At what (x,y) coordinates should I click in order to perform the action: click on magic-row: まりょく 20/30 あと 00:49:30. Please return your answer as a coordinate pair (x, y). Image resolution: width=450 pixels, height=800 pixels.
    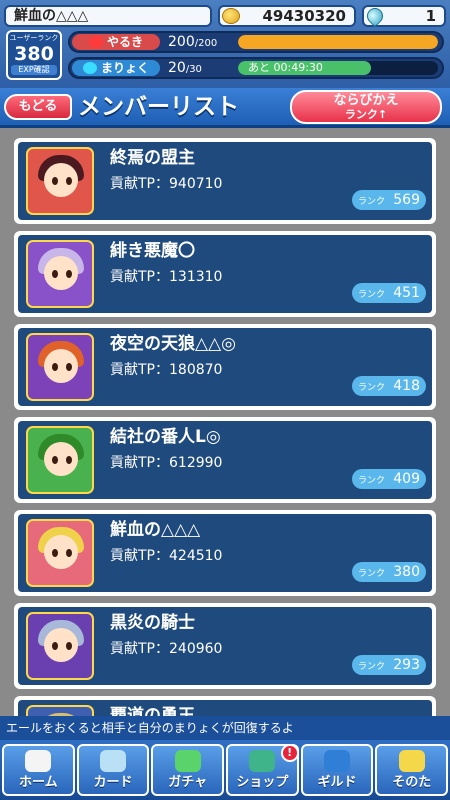
    Looking at the image, I should click on (256, 68).